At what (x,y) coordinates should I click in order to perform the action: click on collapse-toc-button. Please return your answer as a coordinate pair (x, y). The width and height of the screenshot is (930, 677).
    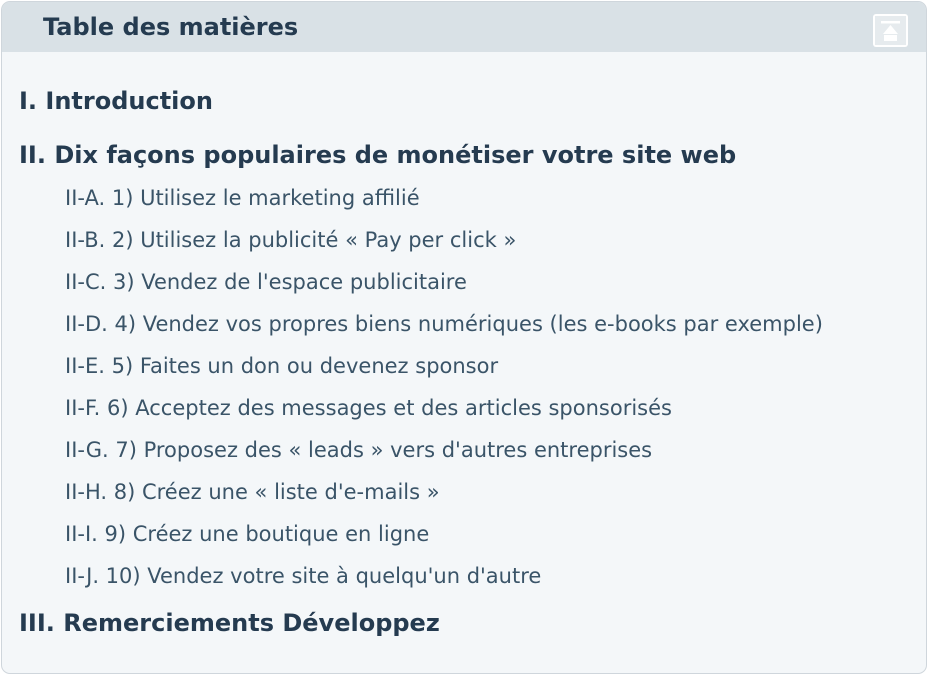
    Looking at the image, I should click on (890, 30).